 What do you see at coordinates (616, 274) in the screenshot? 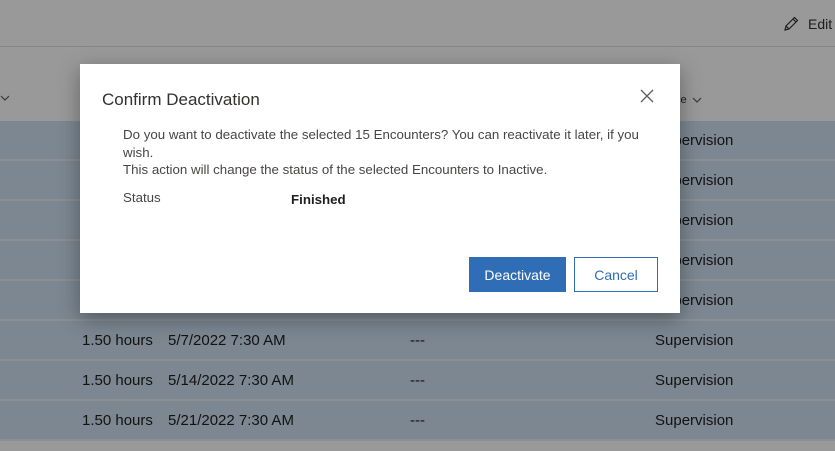
I see `cancel-button: Cancel` at bounding box center [616, 274].